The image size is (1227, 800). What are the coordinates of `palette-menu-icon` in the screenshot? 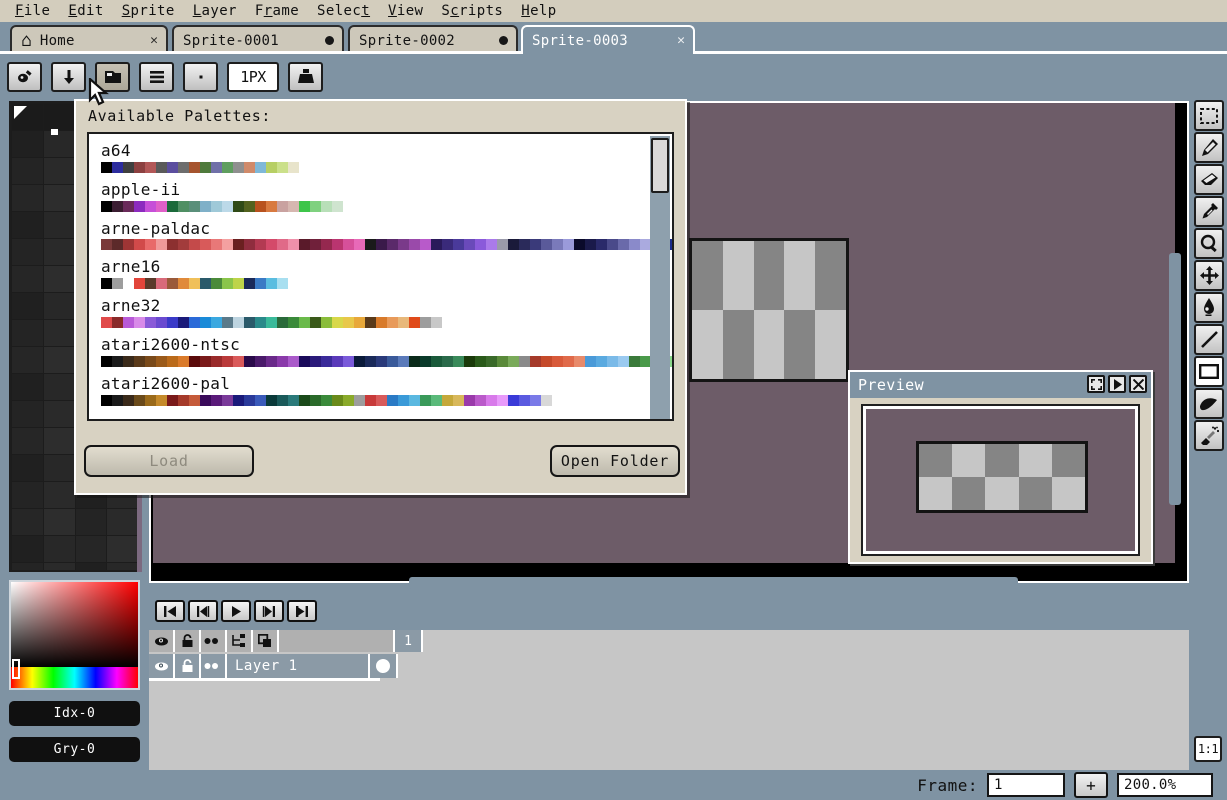 It's located at (156, 77).